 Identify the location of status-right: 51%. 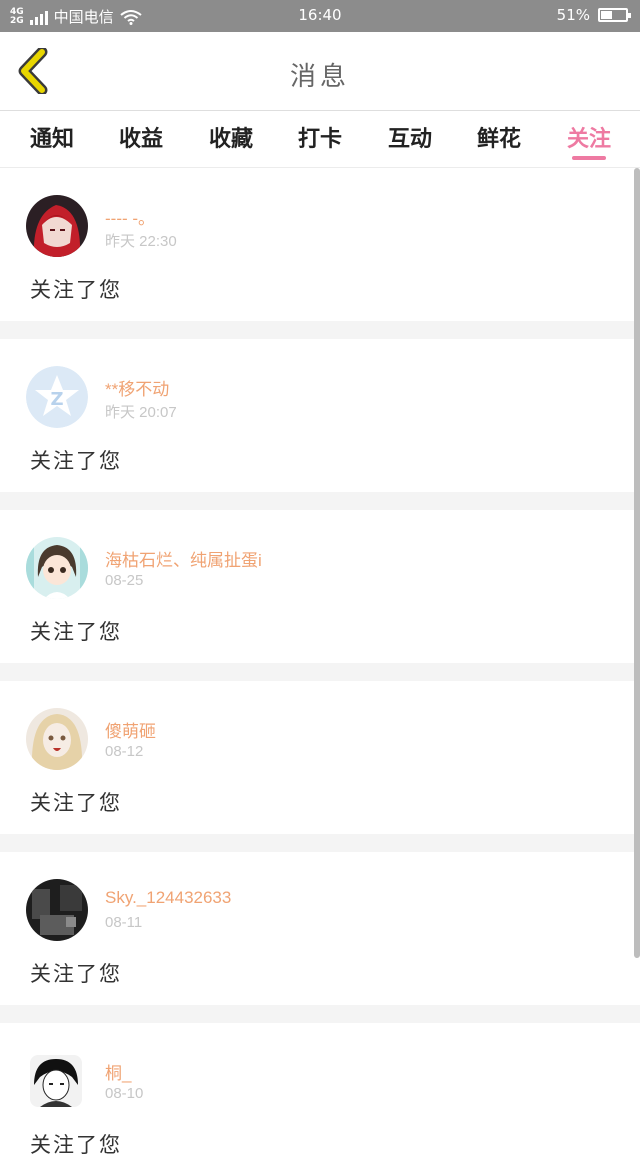
(593, 15).